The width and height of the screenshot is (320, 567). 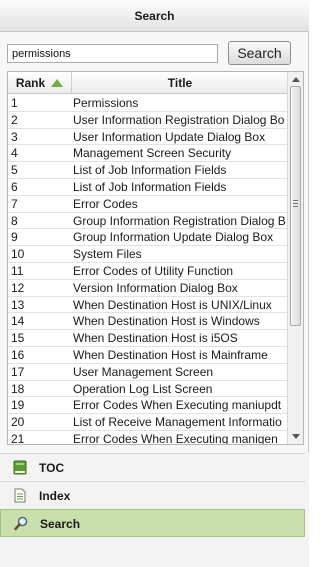 What do you see at coordinates (18, 371) in the screenshot?
I see `rank-cell: 17` at bounding box center [18, 371].